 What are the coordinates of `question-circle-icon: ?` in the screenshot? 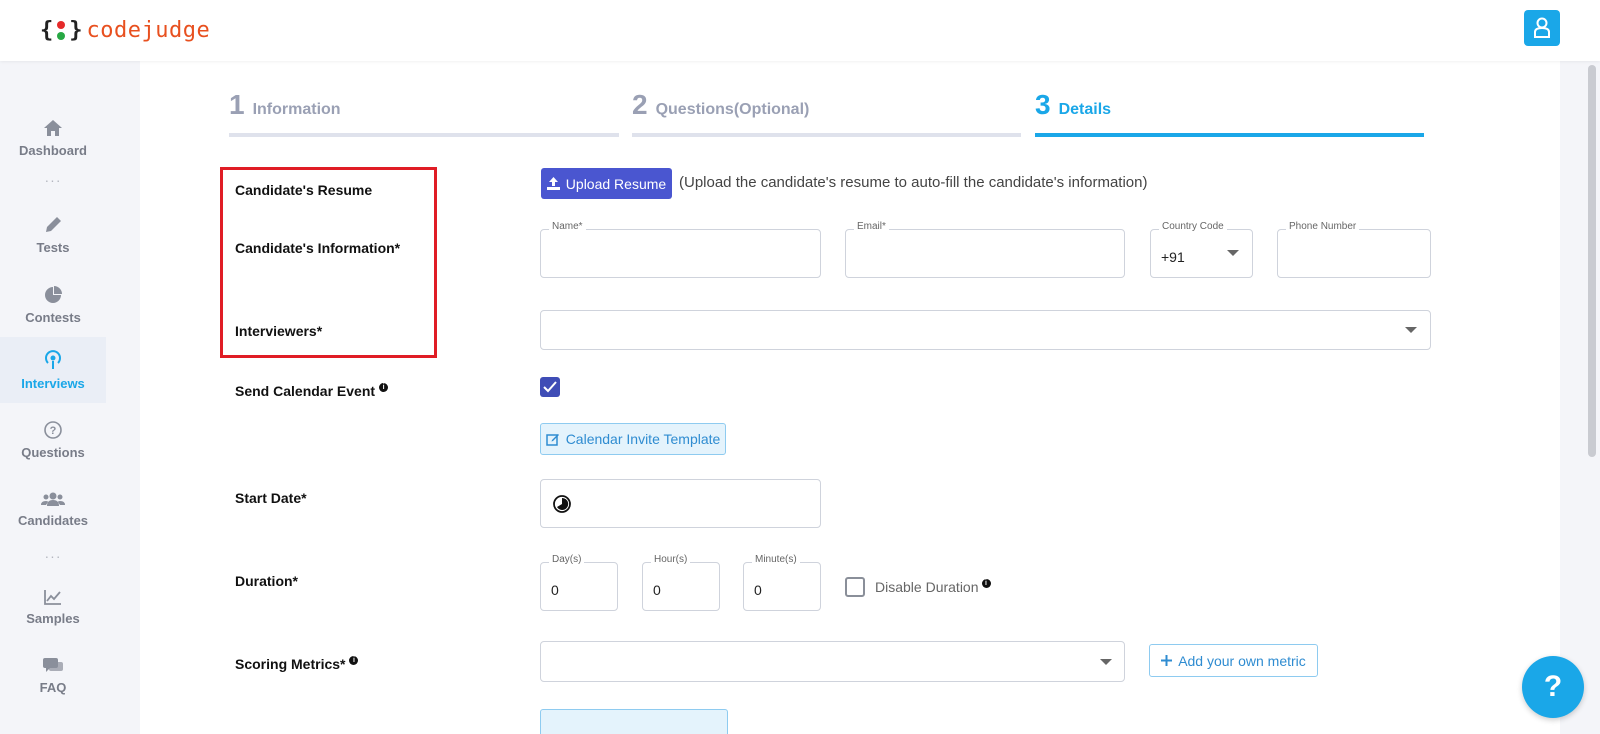 It's located at (53, 429).